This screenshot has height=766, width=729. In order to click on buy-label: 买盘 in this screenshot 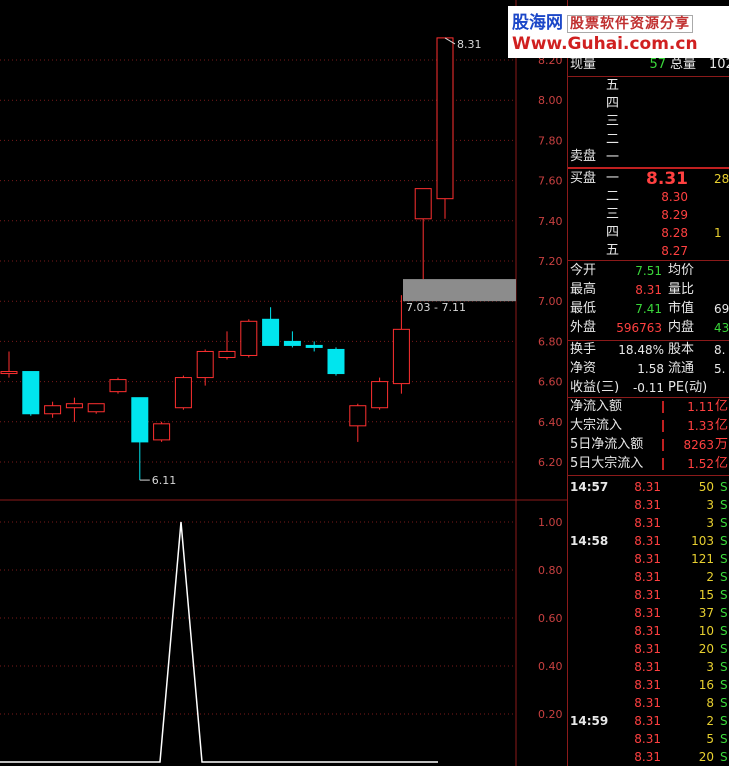, I will do `click(583, 178)`.